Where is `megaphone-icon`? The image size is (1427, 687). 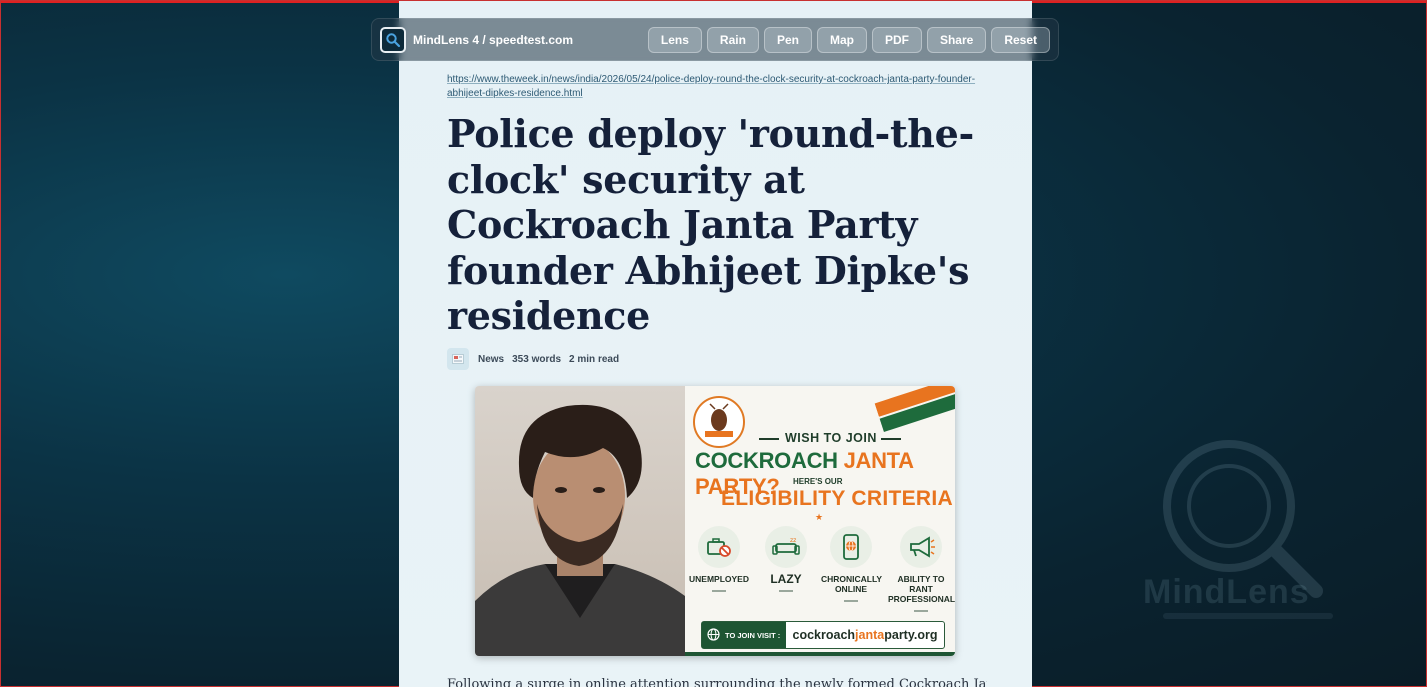
megaphone-icon is located at coordinates (921, 547).